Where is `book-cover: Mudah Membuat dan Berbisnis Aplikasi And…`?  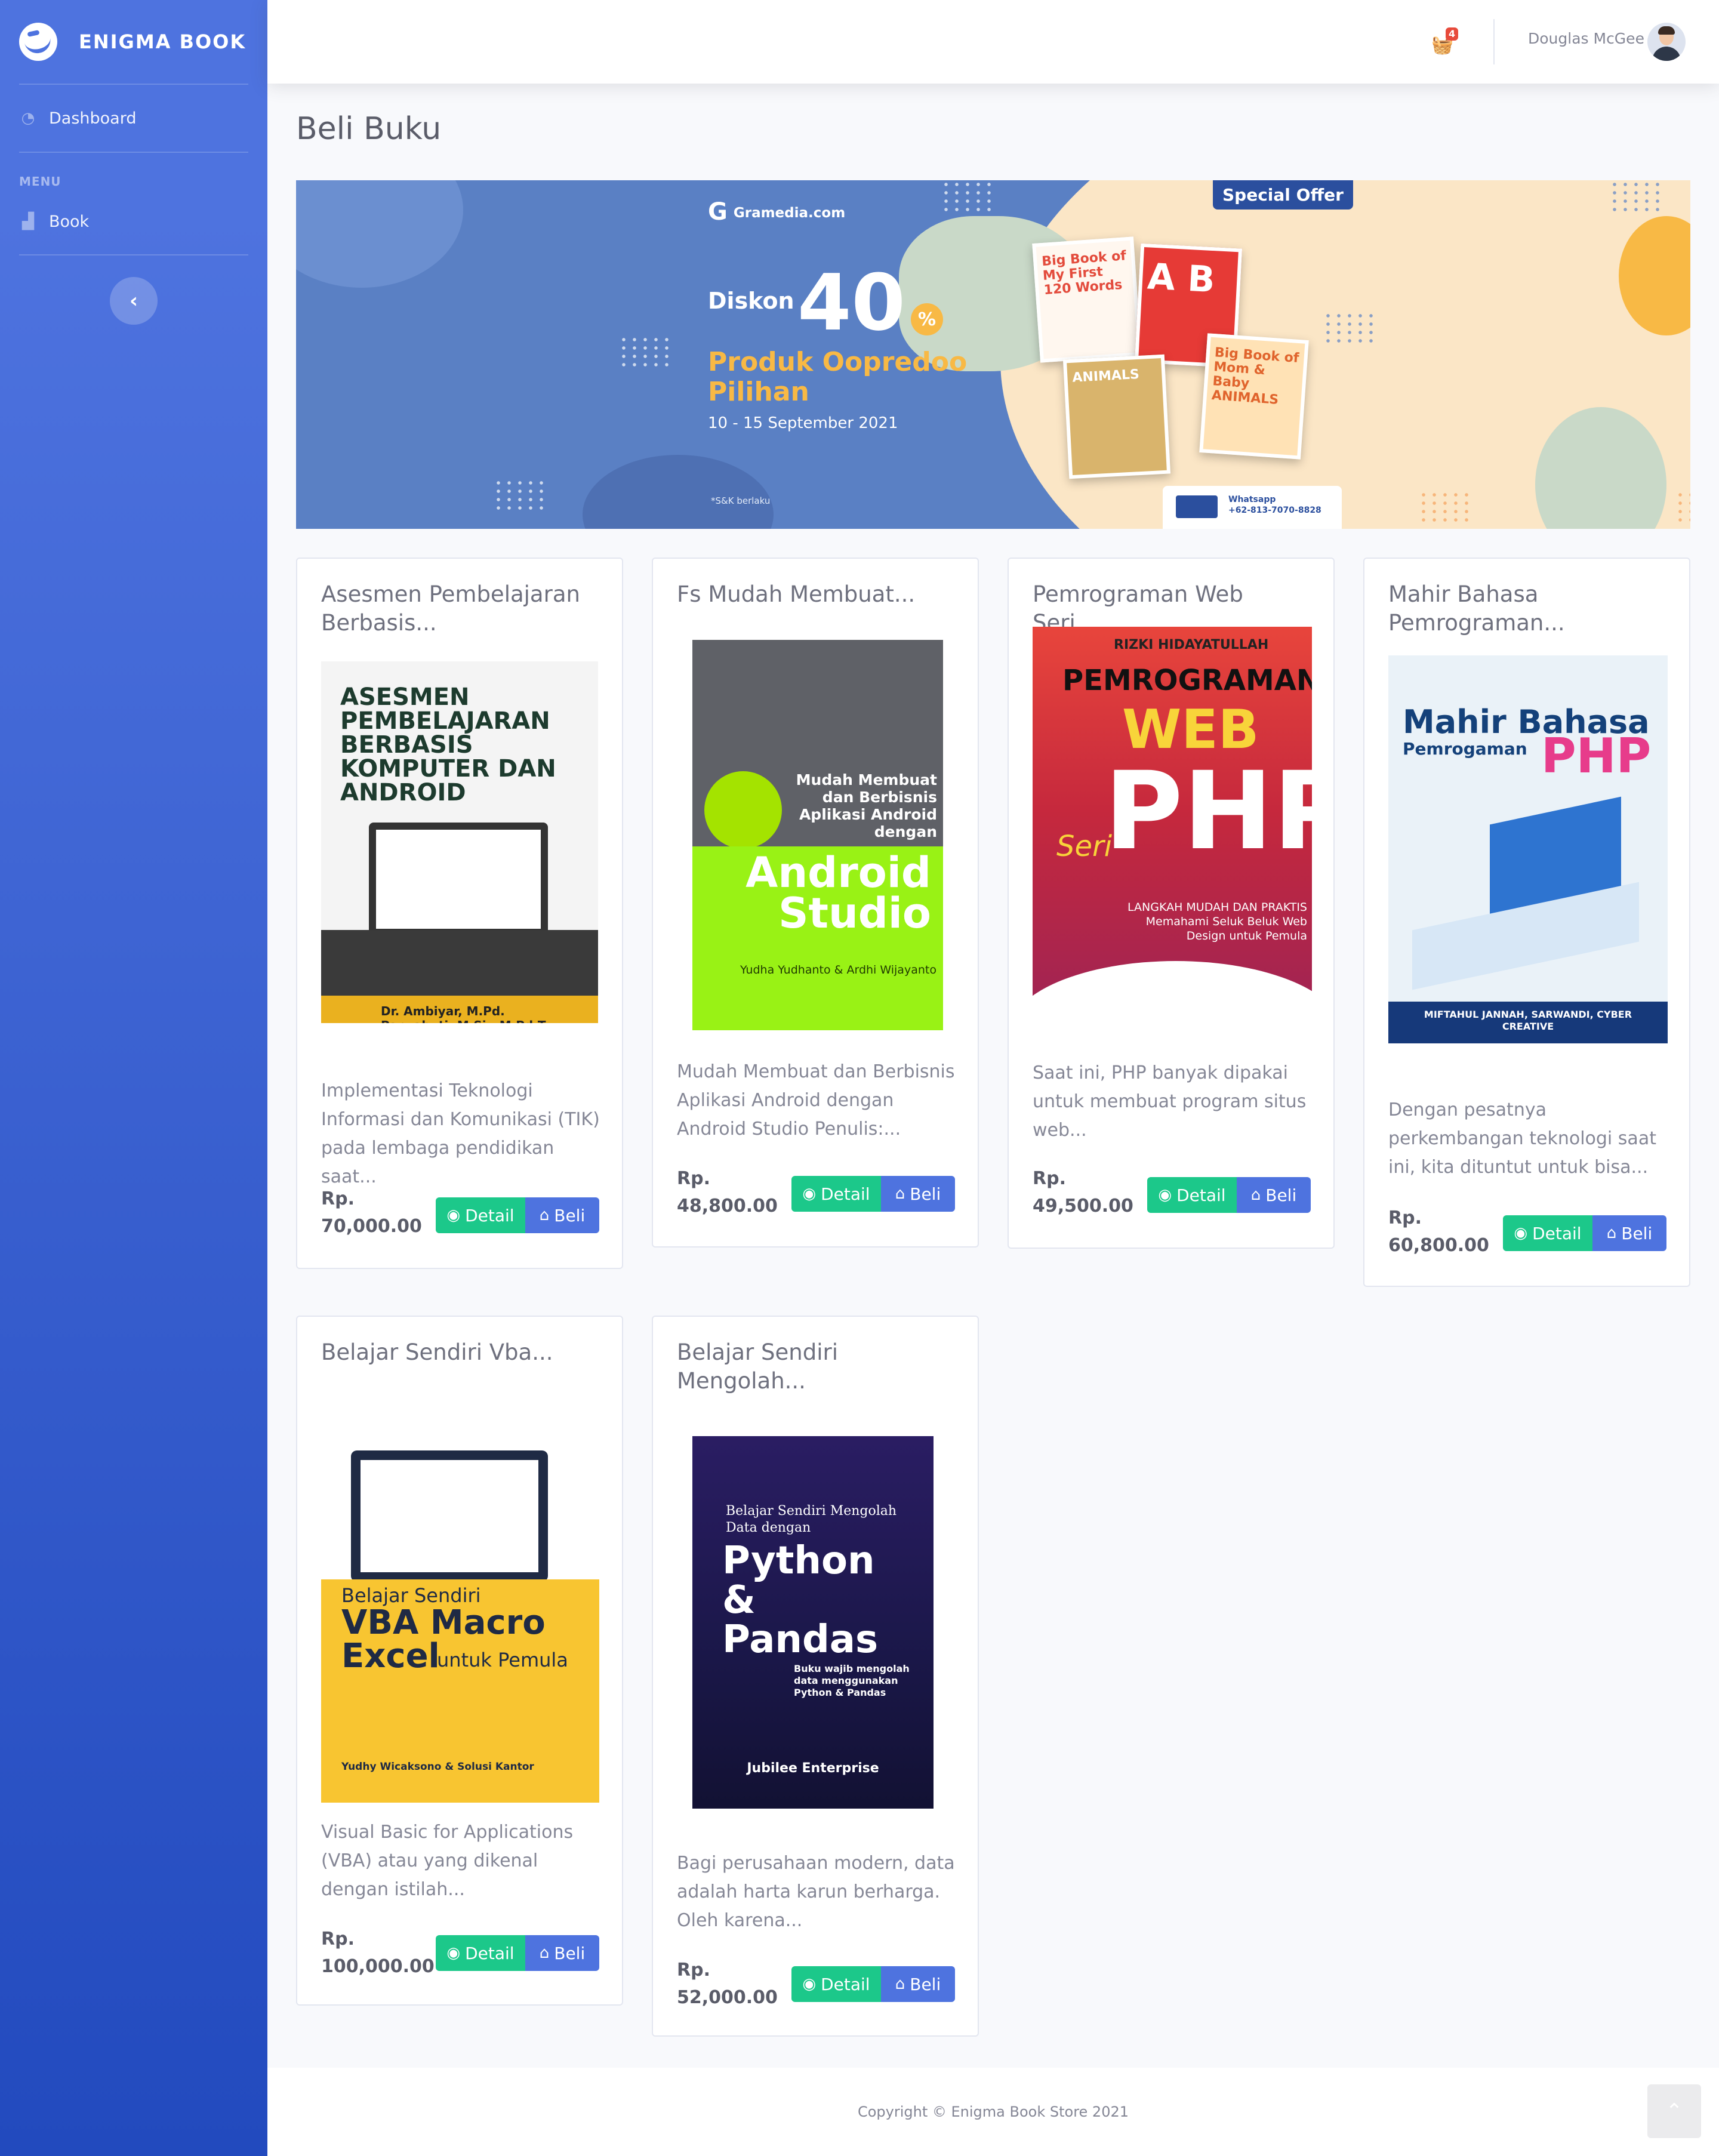
book-cover: Mudah Membuat dan Berbisnis Aplikasi And… is located at coordinates (818, 835).